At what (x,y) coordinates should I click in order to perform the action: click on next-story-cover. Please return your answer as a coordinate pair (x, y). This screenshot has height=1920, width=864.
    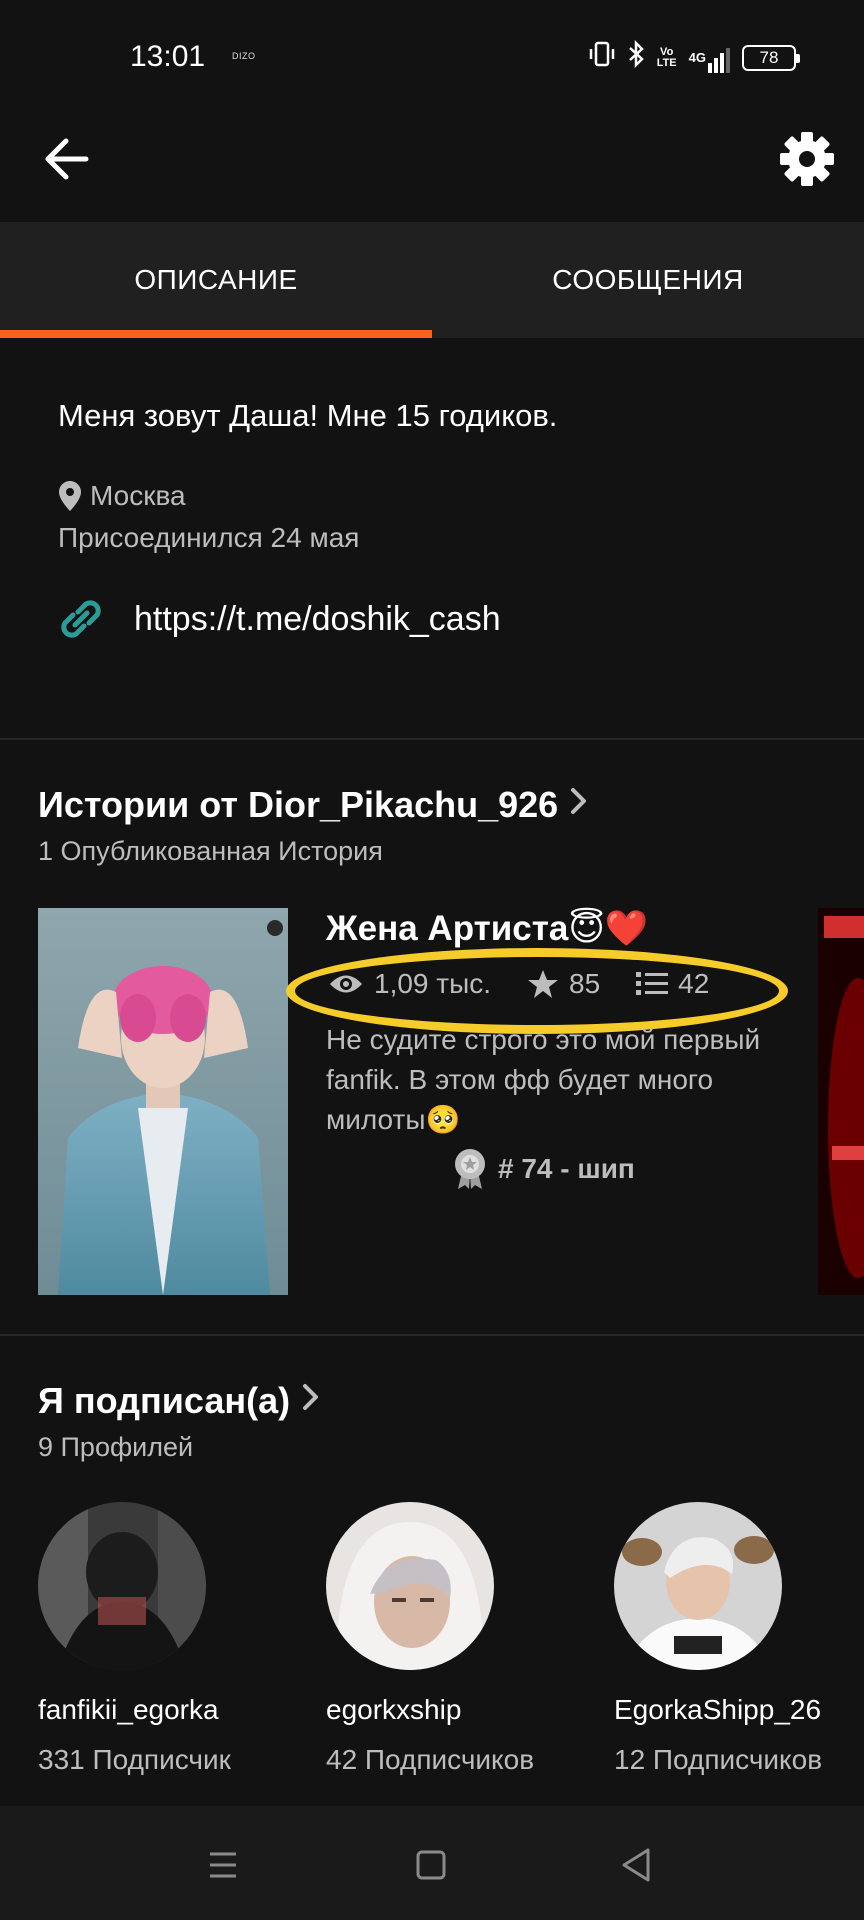
    Looking at the image, I should click on (841, 1101).